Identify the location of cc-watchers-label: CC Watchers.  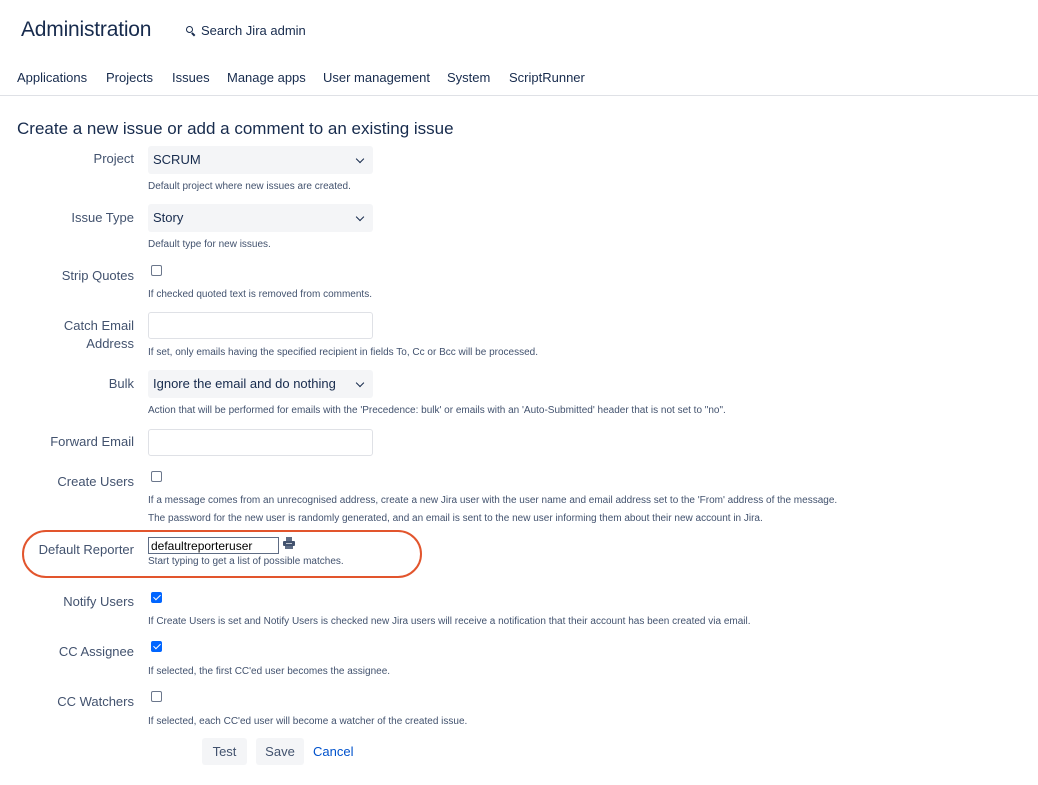
(95, 701).